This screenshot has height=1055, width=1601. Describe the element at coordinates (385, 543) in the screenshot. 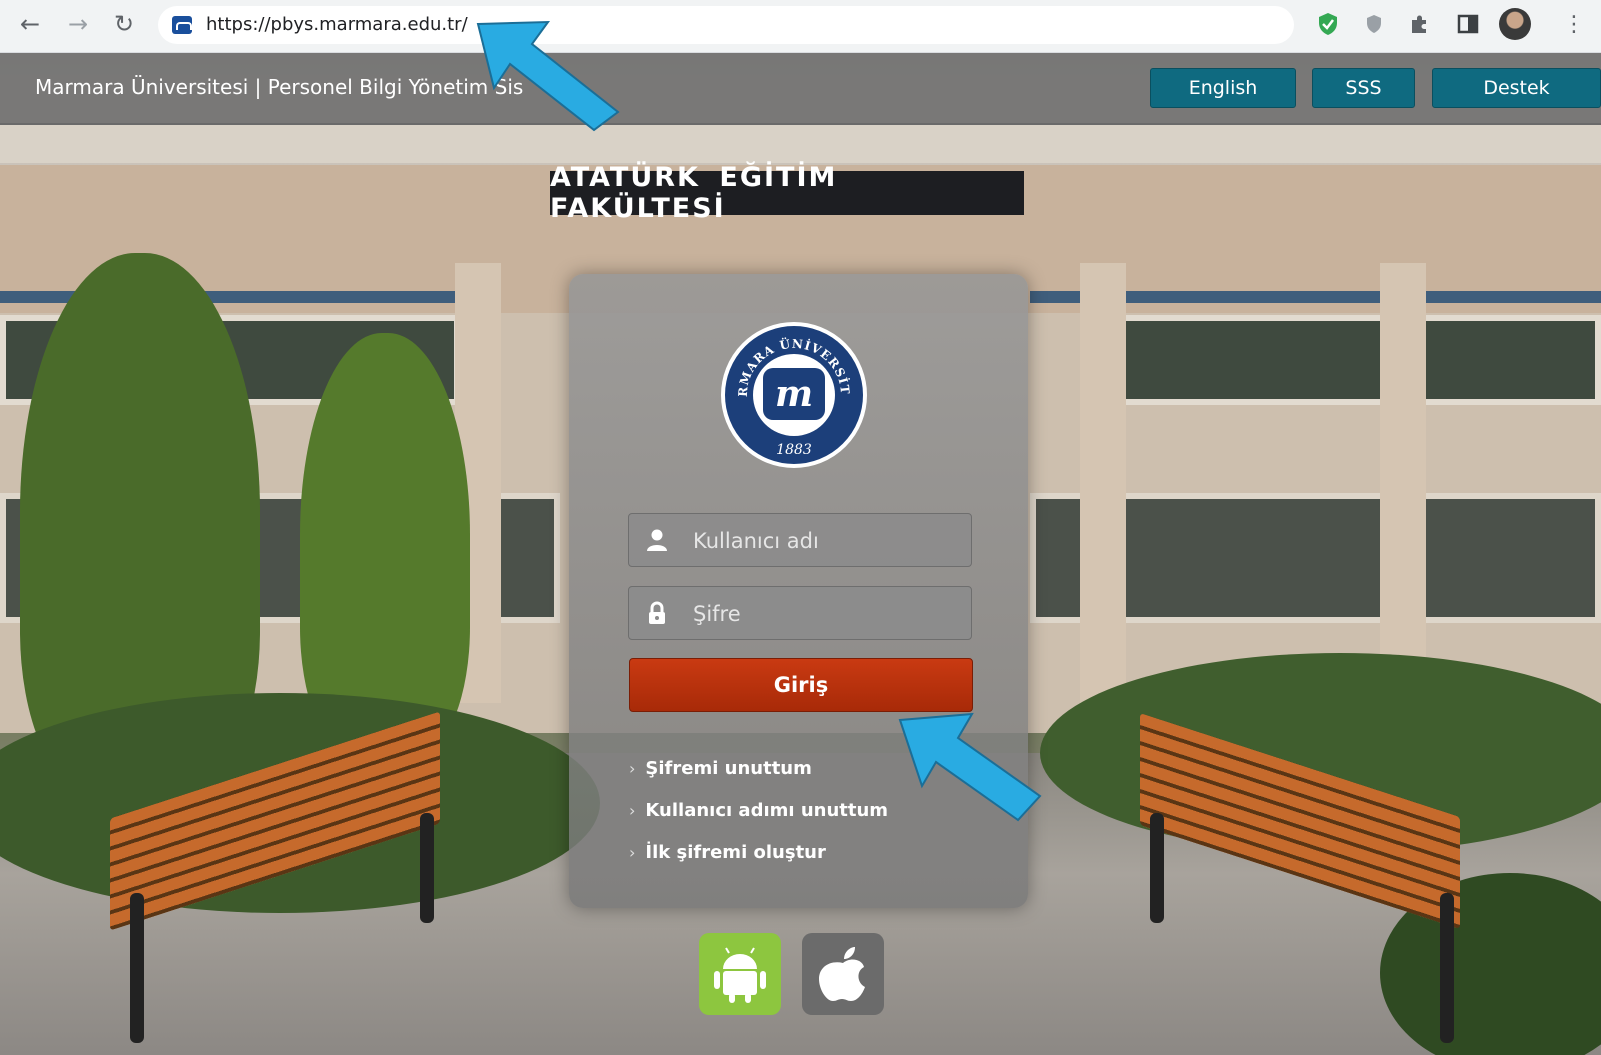

I see `tree` at that location.